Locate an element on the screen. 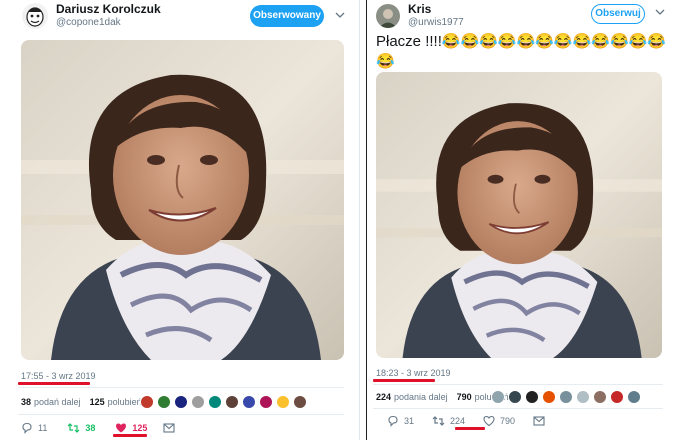  user-handle: @copone1dak is located at coordinates (108, 22).